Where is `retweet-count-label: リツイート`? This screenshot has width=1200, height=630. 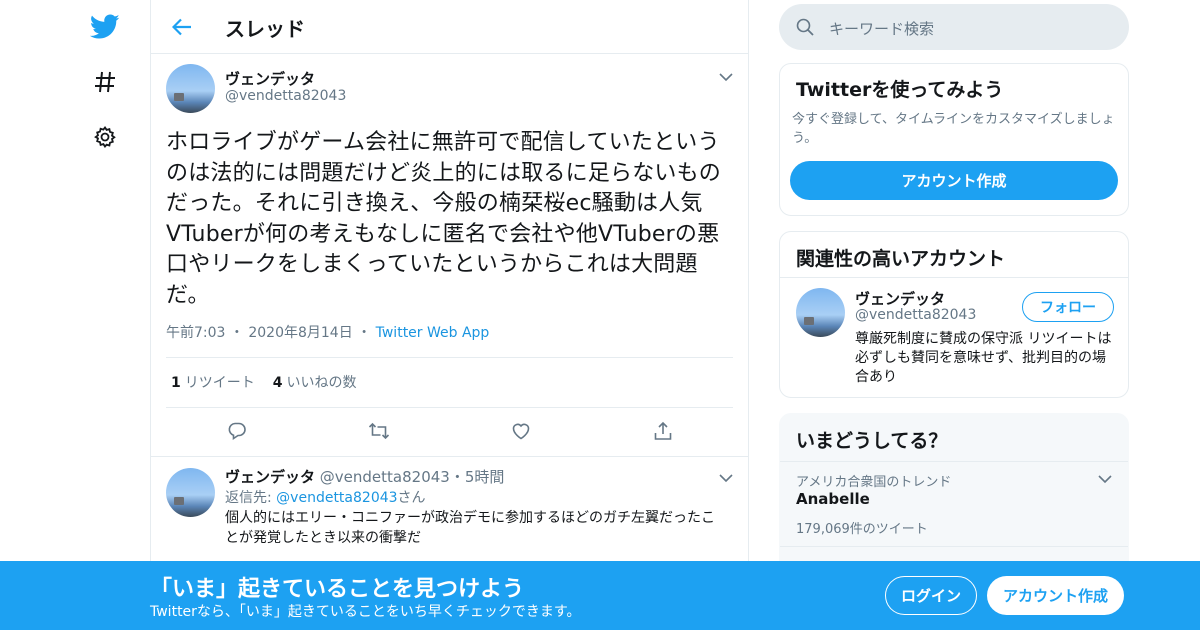
retweet-count-label: リツイート is located at coordinates (219, 383).